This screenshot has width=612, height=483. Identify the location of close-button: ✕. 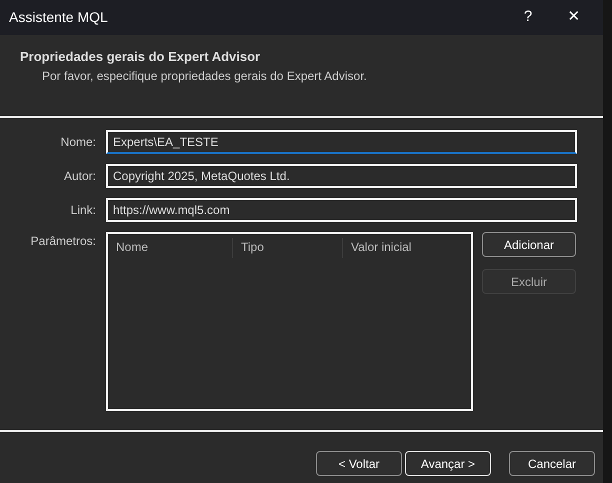
(574, 17).